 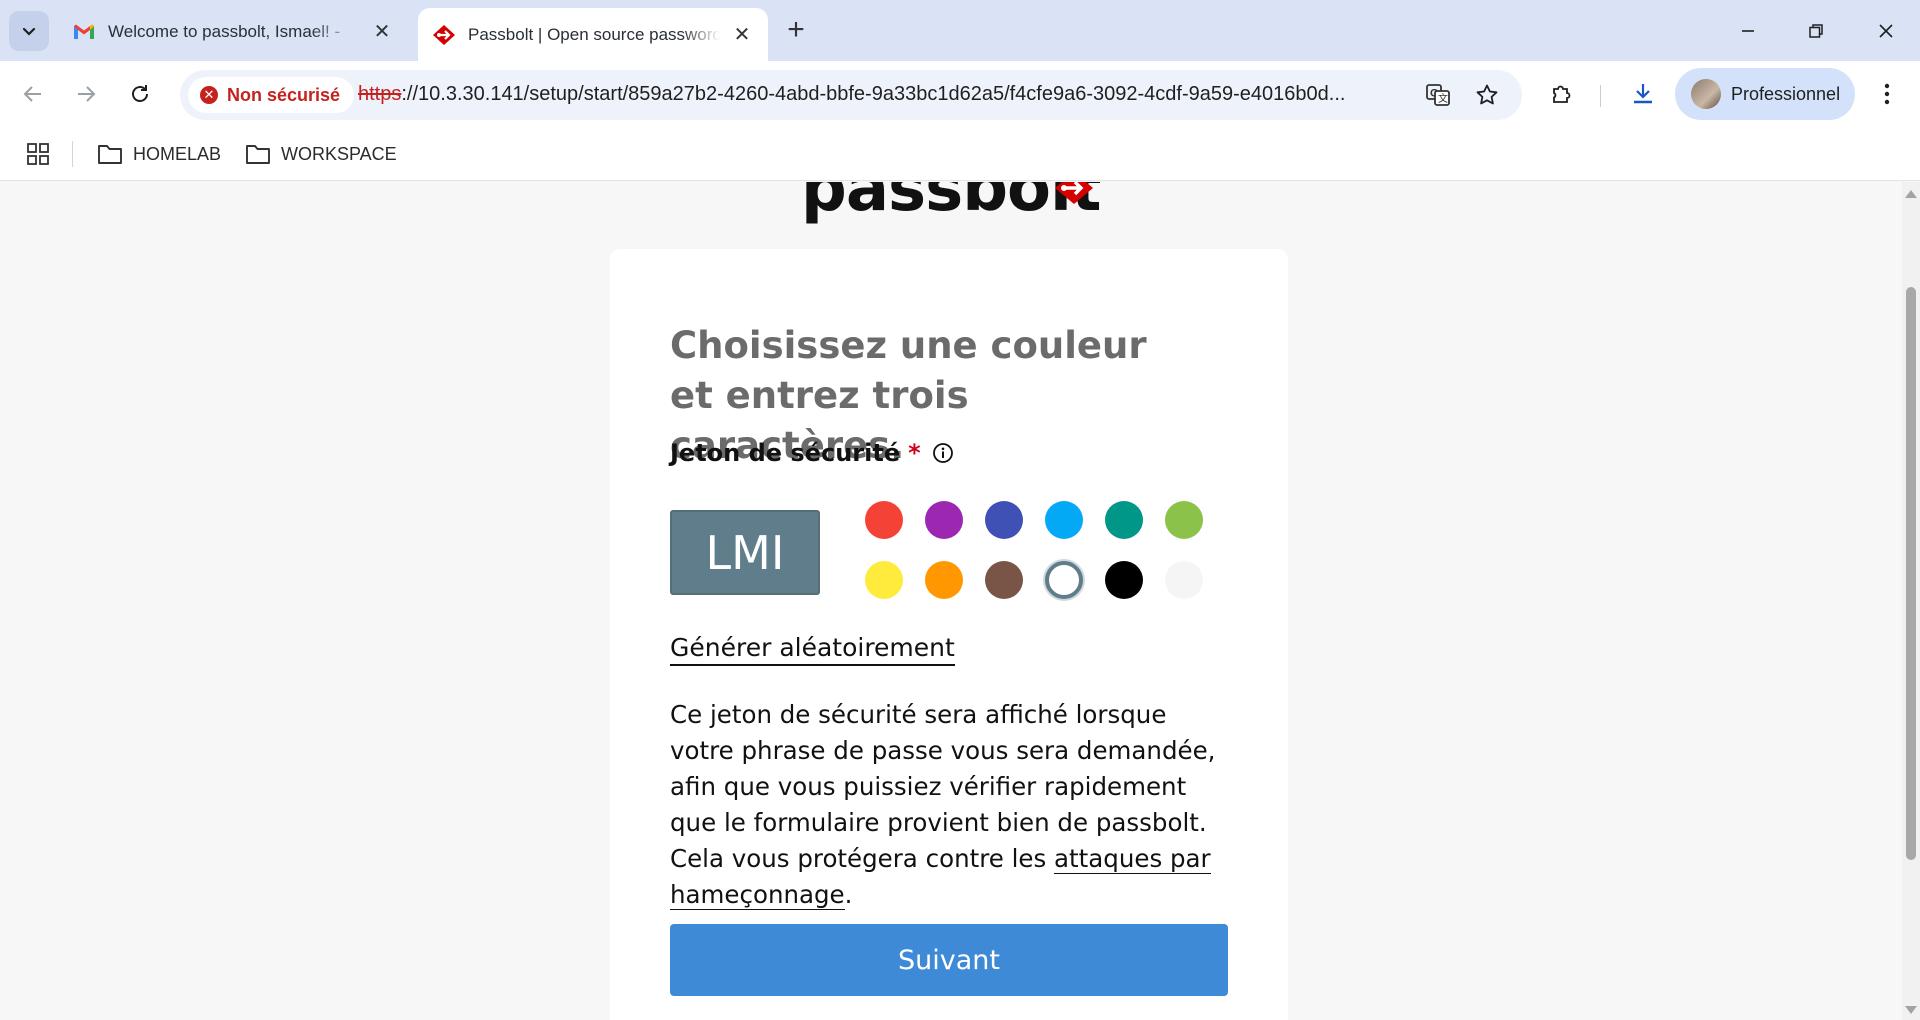 I want to click on tab-gmail: Welcome to passbolt, Ismael! - ✕, so click(x=233, y=31).